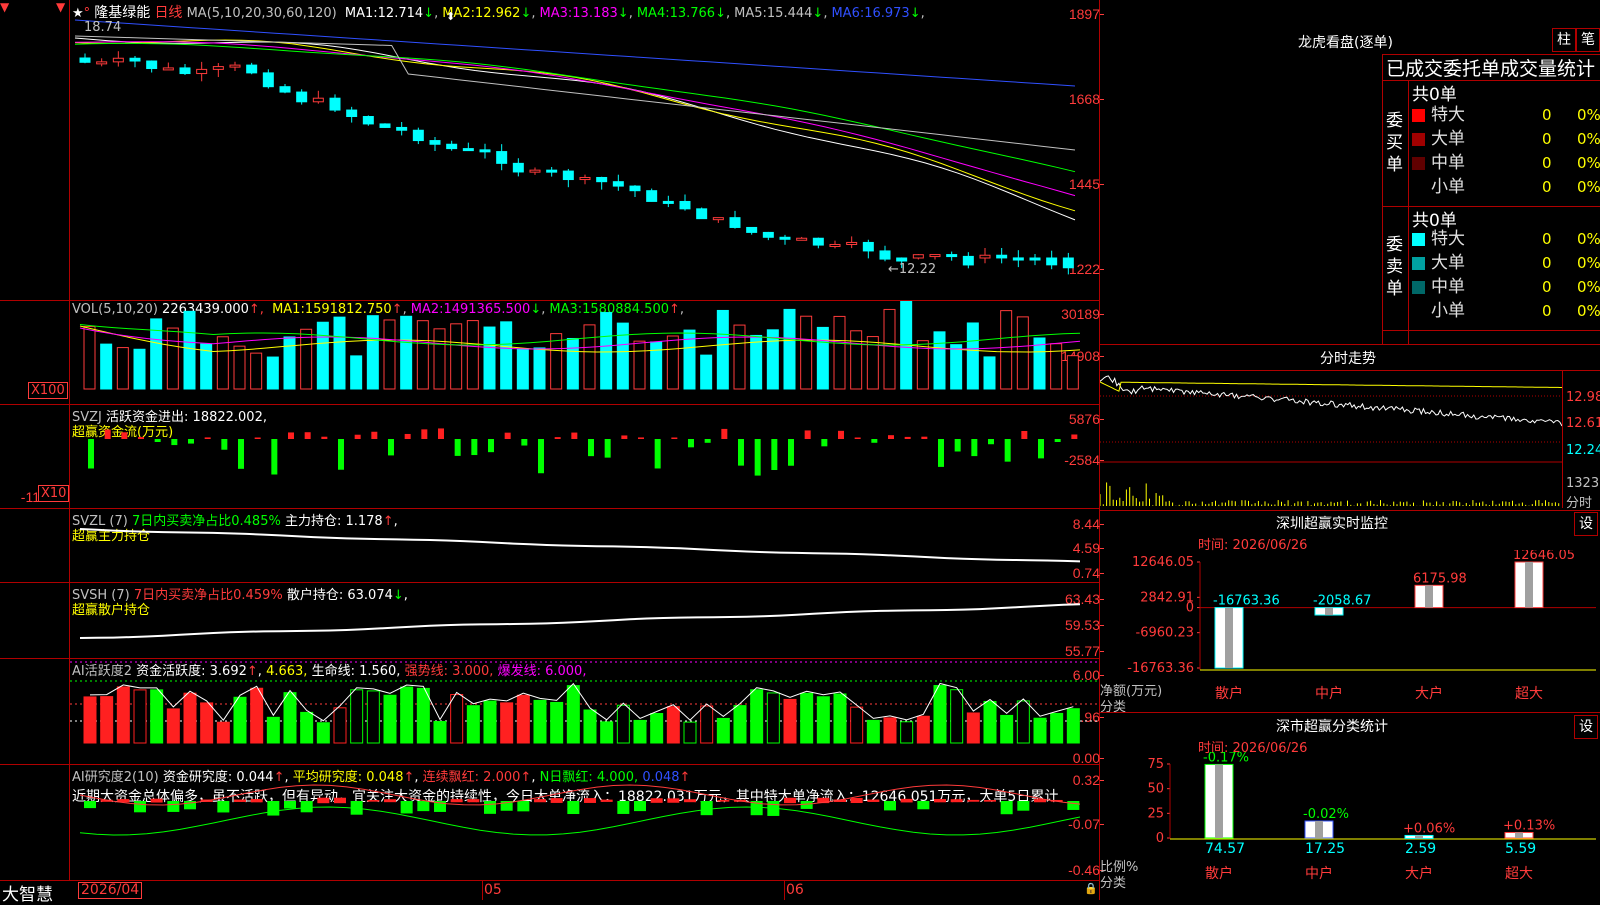  Describe the element at coordinates (1506, 239) in the screenshot. I see `sell-stat-row: 特大 0 0%` at that location.